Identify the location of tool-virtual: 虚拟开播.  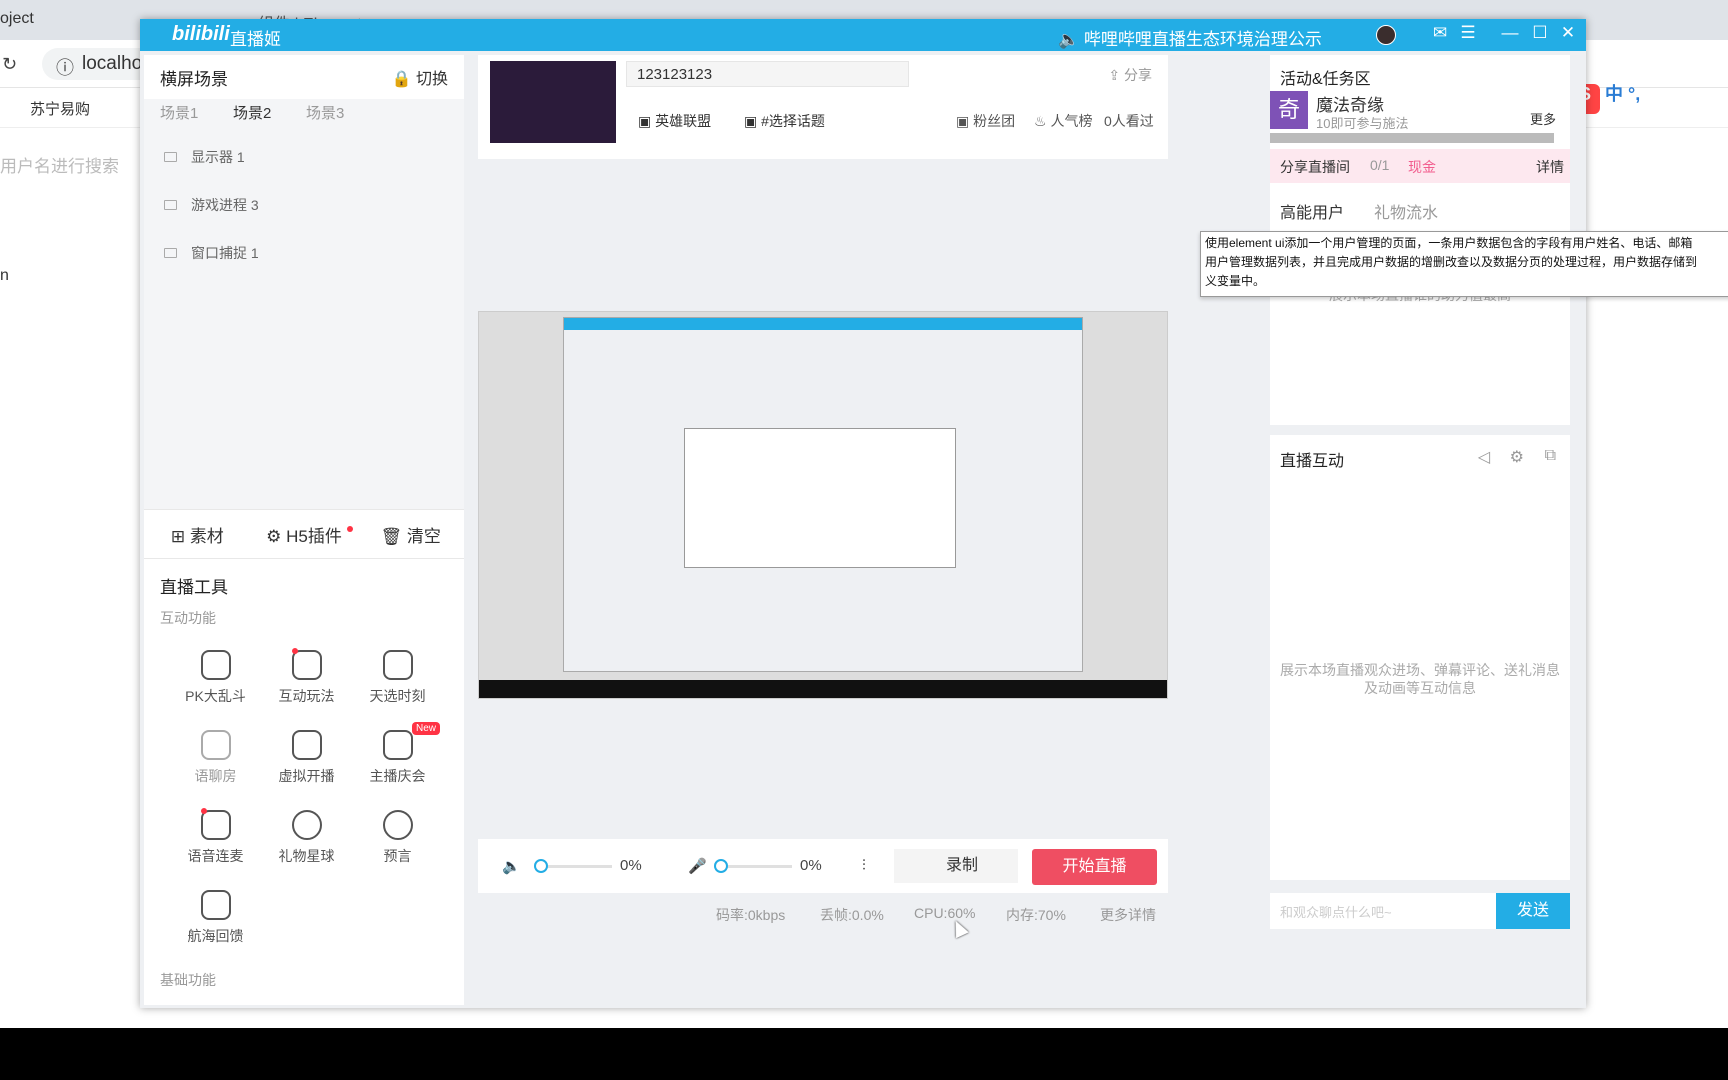
(306, 758).